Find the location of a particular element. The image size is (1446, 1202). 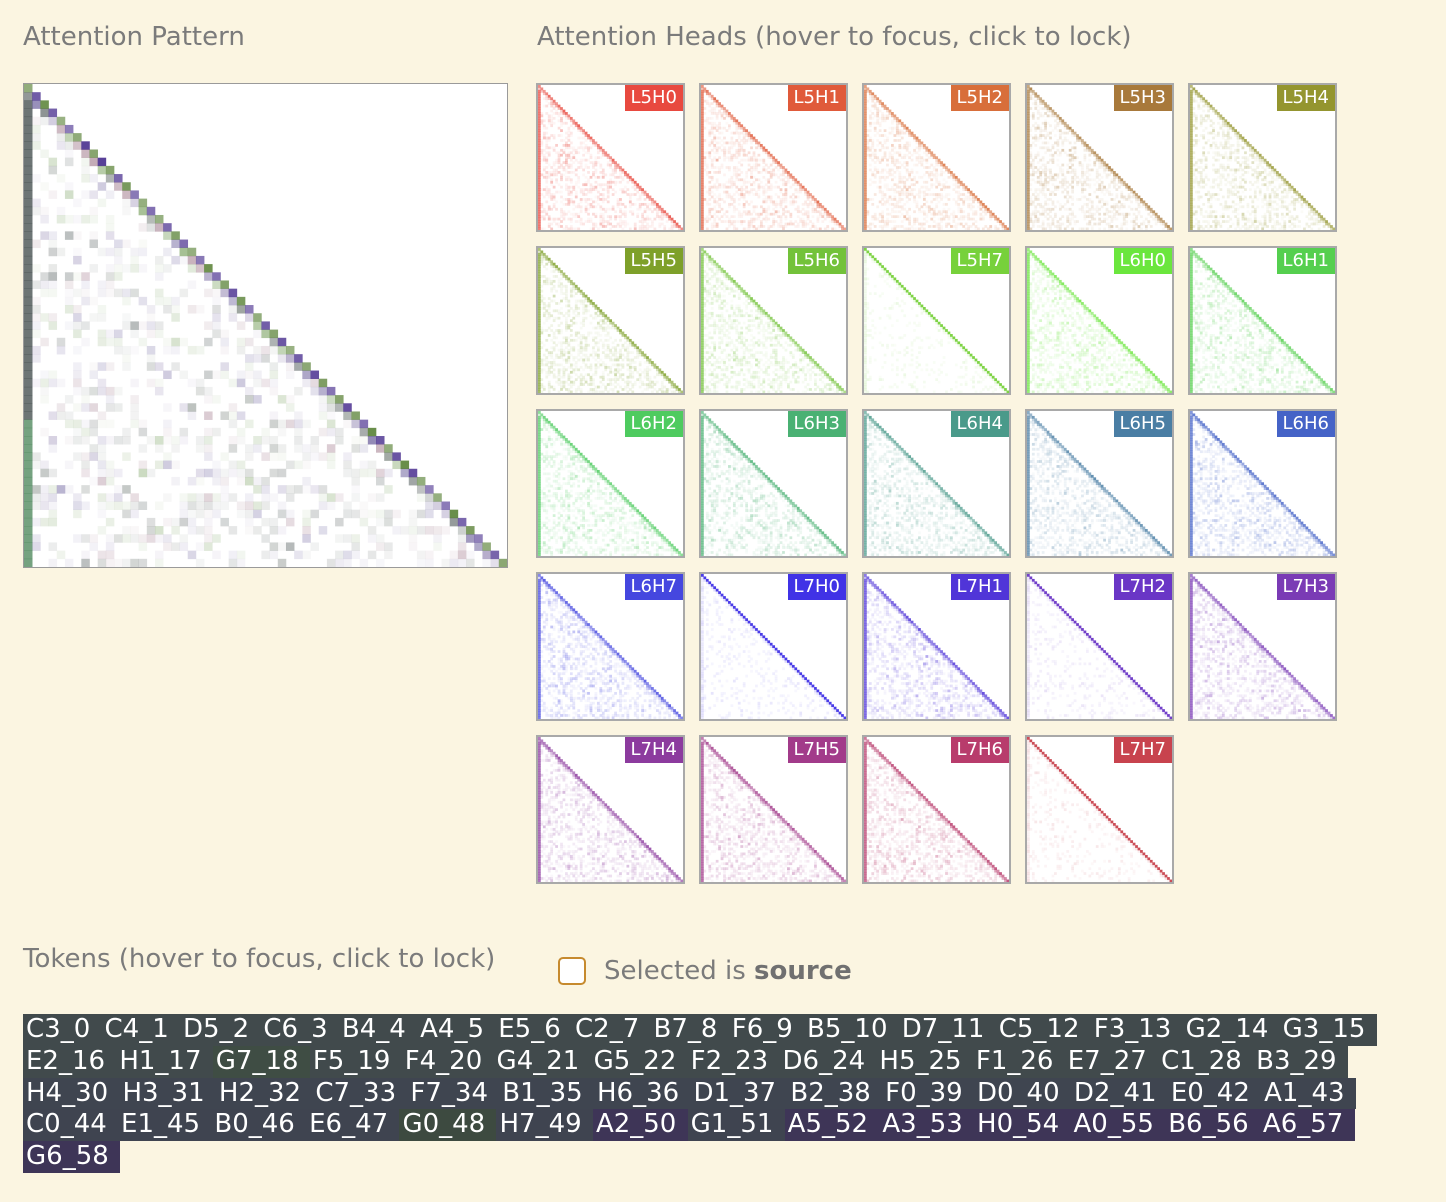

token: G3_15 is located at coordinates (1328, 1030).